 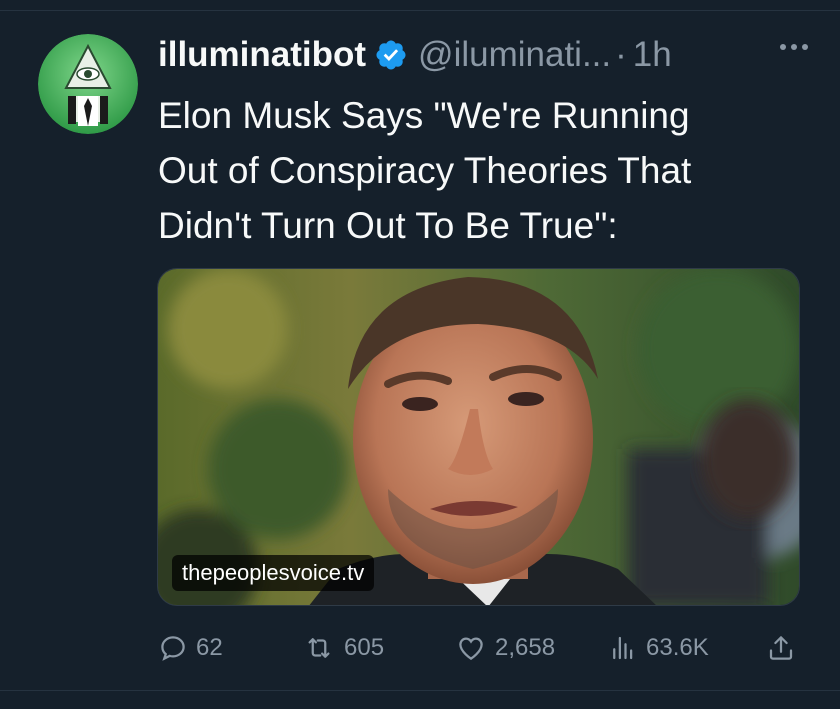 I want to click on illuminati-eye-avatar-icon, so click(x=88, y=84).